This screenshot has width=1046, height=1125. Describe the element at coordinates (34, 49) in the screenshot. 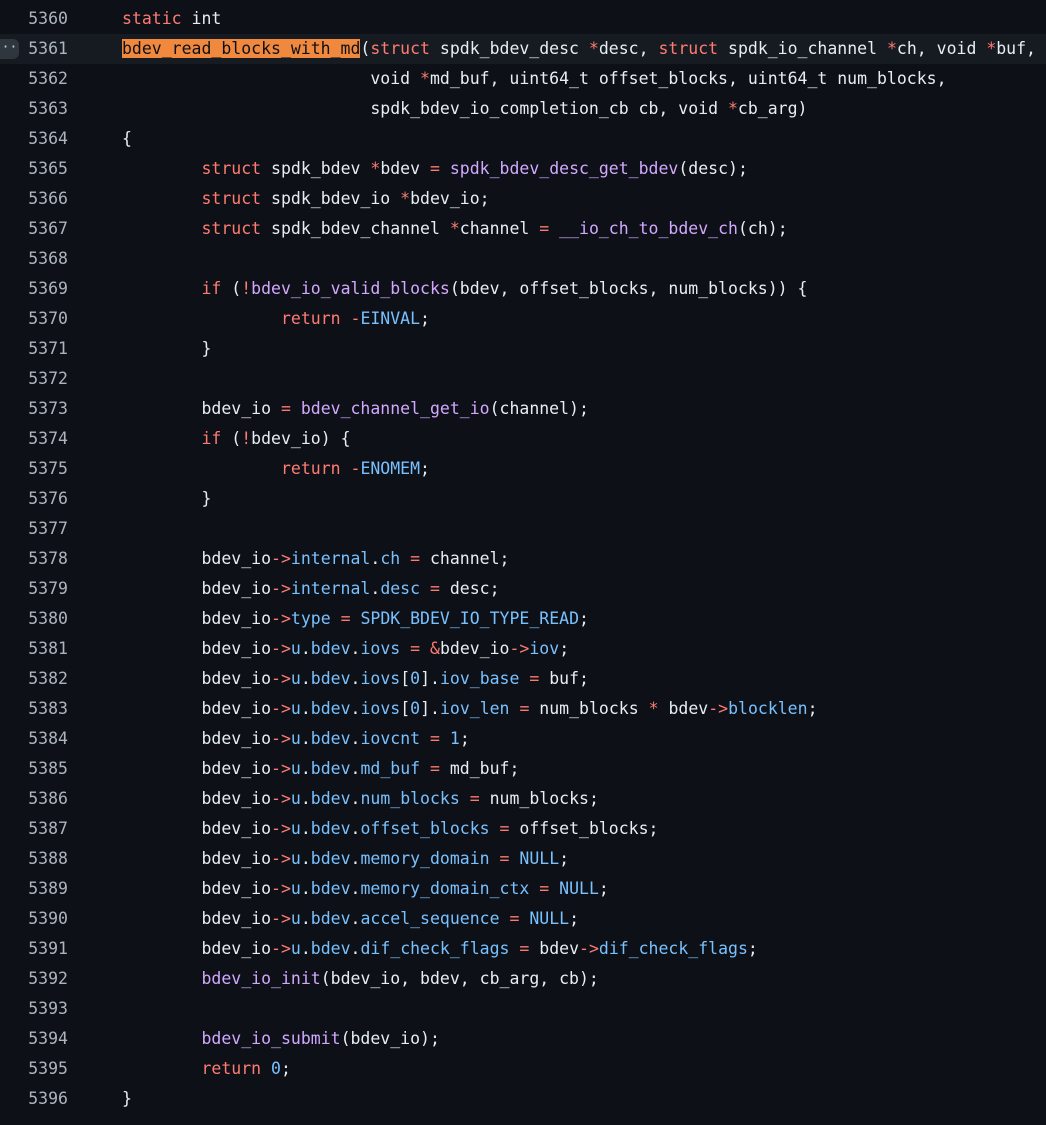

I see `line-number: 5361` at that location.